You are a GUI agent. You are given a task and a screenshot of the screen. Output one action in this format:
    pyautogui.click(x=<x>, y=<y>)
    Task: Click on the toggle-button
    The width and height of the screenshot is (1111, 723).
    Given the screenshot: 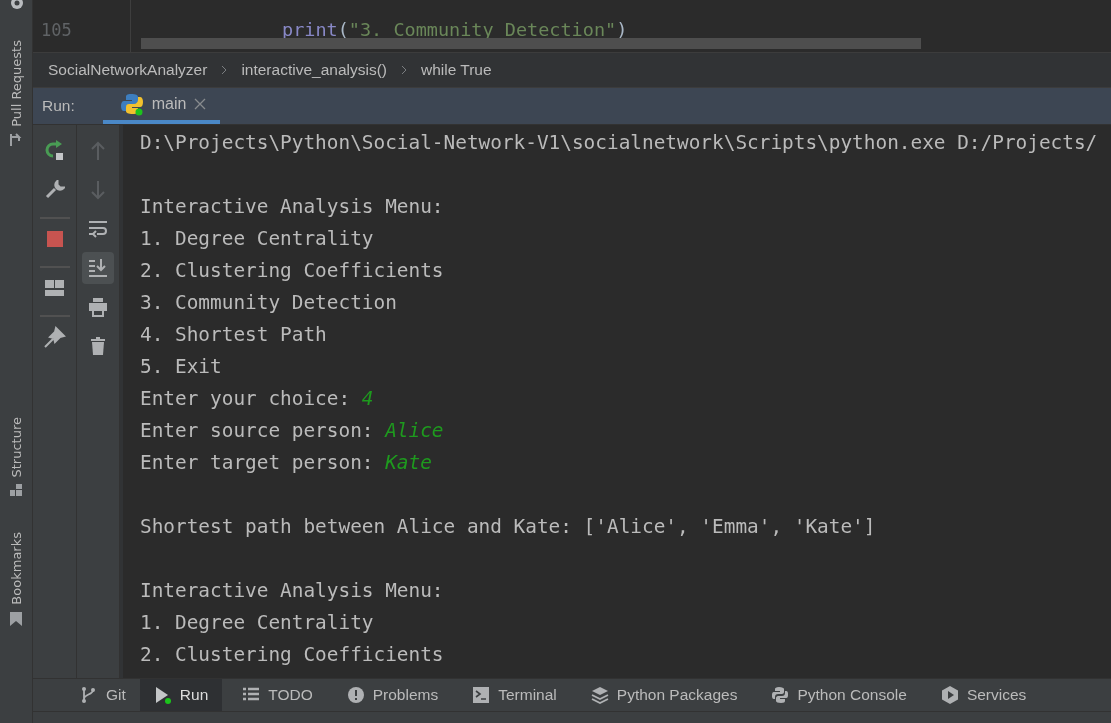 What is the action you would take?
    pyautogui.click(x=98, y=268)
    